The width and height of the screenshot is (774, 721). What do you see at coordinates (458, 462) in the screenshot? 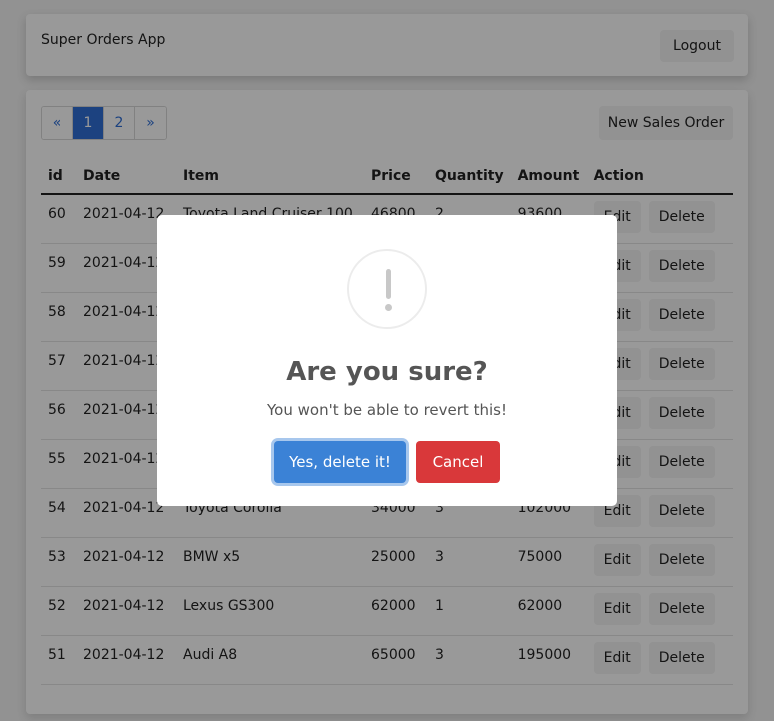
I see `cancel-button: Cancel` at bounding box center [458, 462].